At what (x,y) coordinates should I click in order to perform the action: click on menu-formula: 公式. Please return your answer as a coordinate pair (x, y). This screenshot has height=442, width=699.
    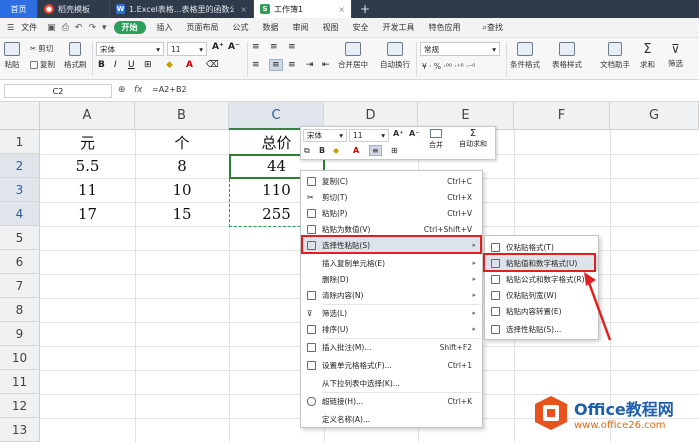
    Looking at the image, I should click on (241, 27).